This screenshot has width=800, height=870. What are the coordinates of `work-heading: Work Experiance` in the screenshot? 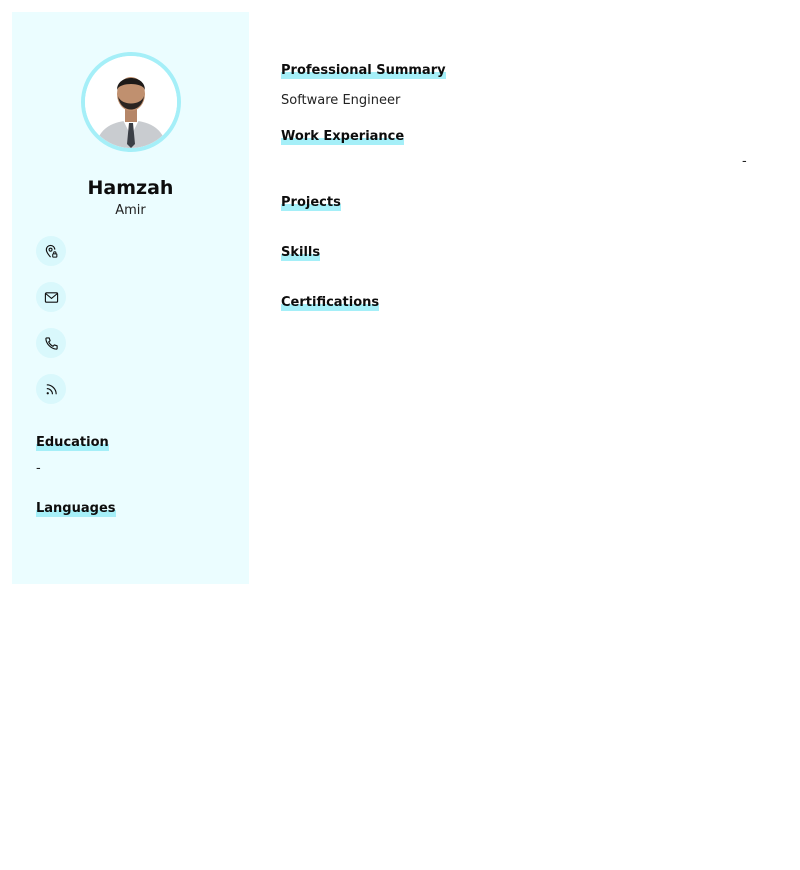 It's located at (343, 137).